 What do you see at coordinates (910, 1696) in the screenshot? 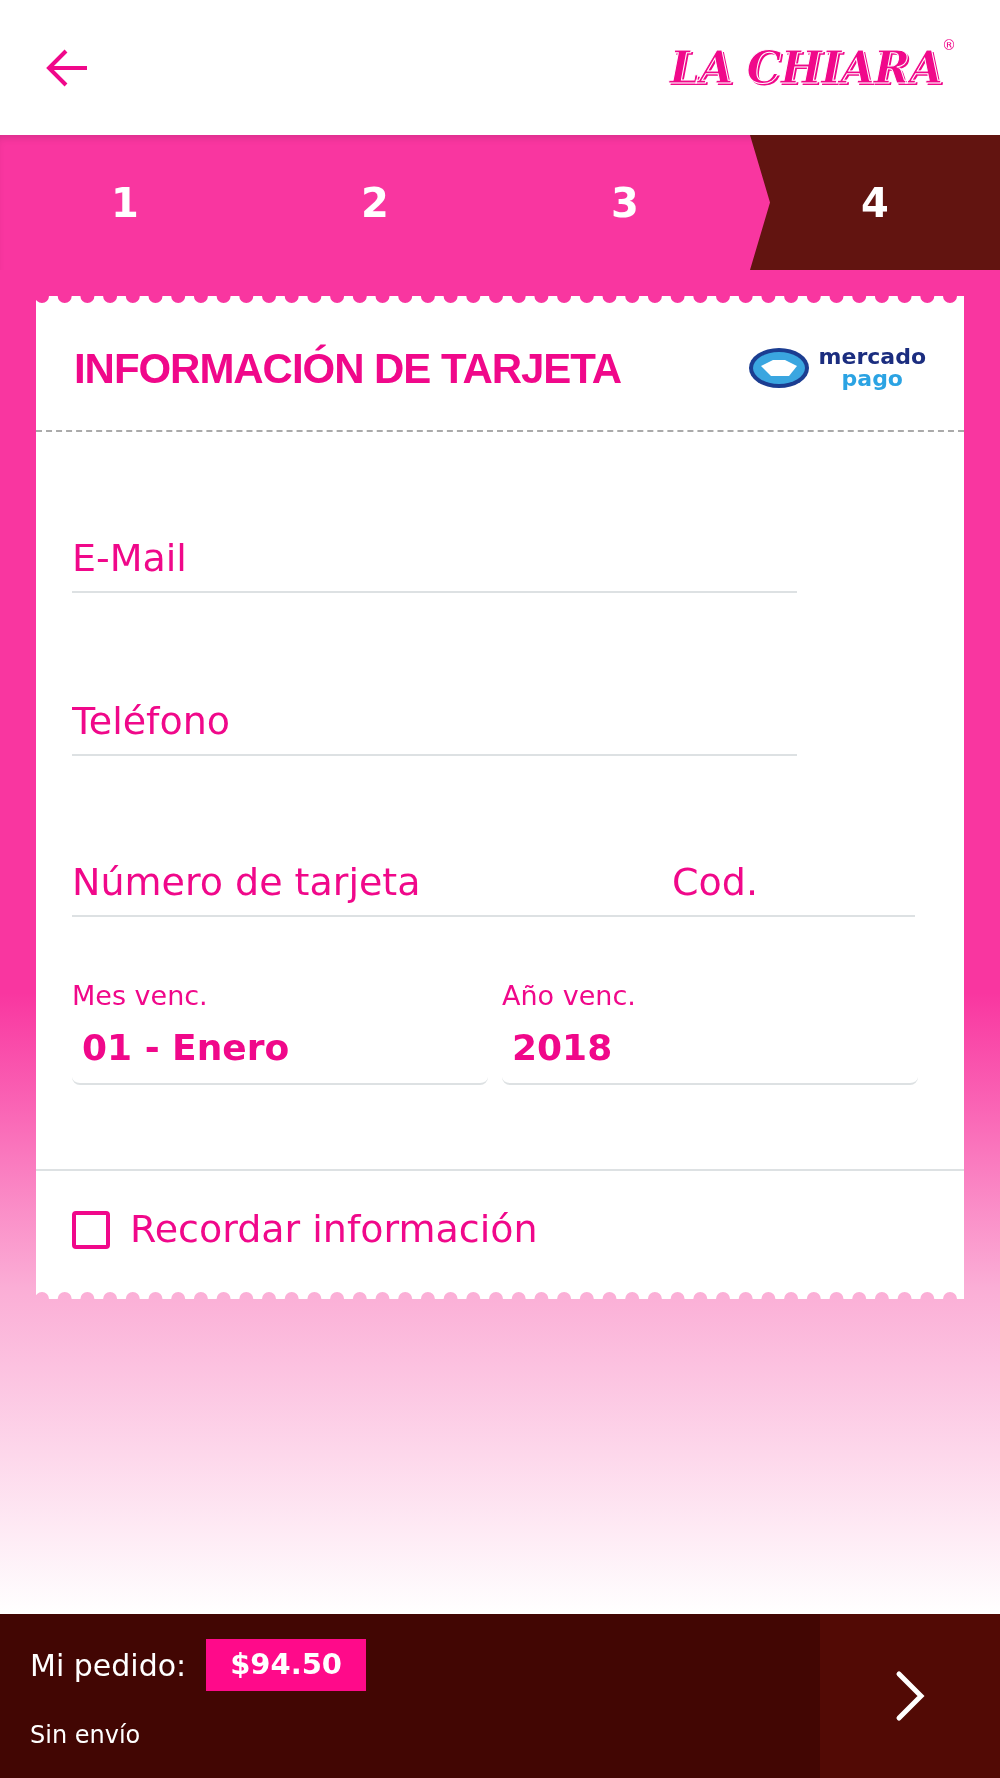
I see `chevron-right-icon` at bounding box center [910, 1696].